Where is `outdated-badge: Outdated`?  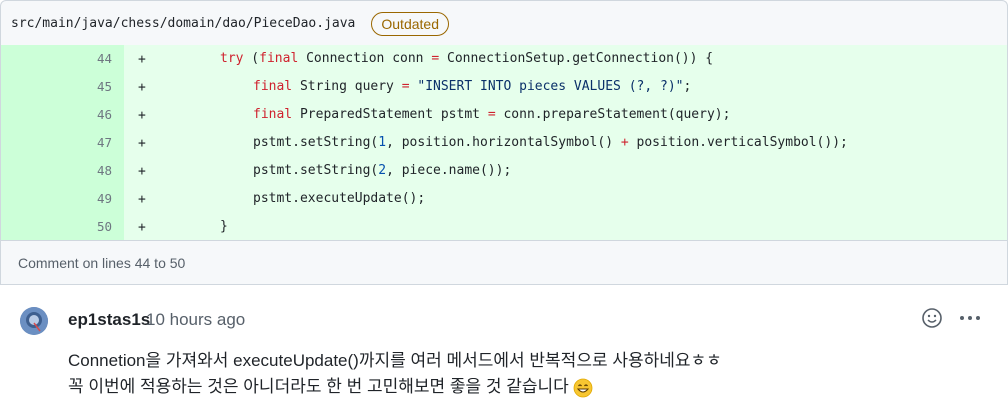 outdated-badge: Outdated is located at coordinates (410, 23).